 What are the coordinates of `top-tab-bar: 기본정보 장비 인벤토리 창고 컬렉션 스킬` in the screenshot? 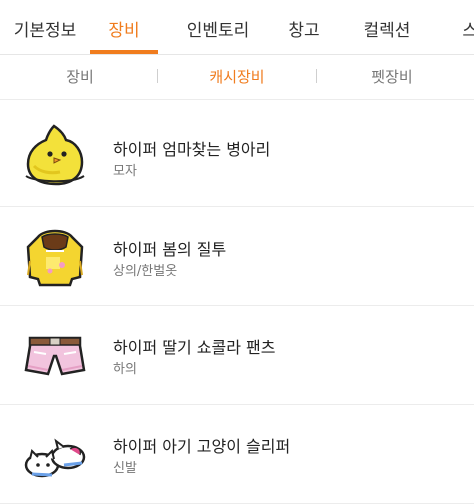 It's located at (237, 27).